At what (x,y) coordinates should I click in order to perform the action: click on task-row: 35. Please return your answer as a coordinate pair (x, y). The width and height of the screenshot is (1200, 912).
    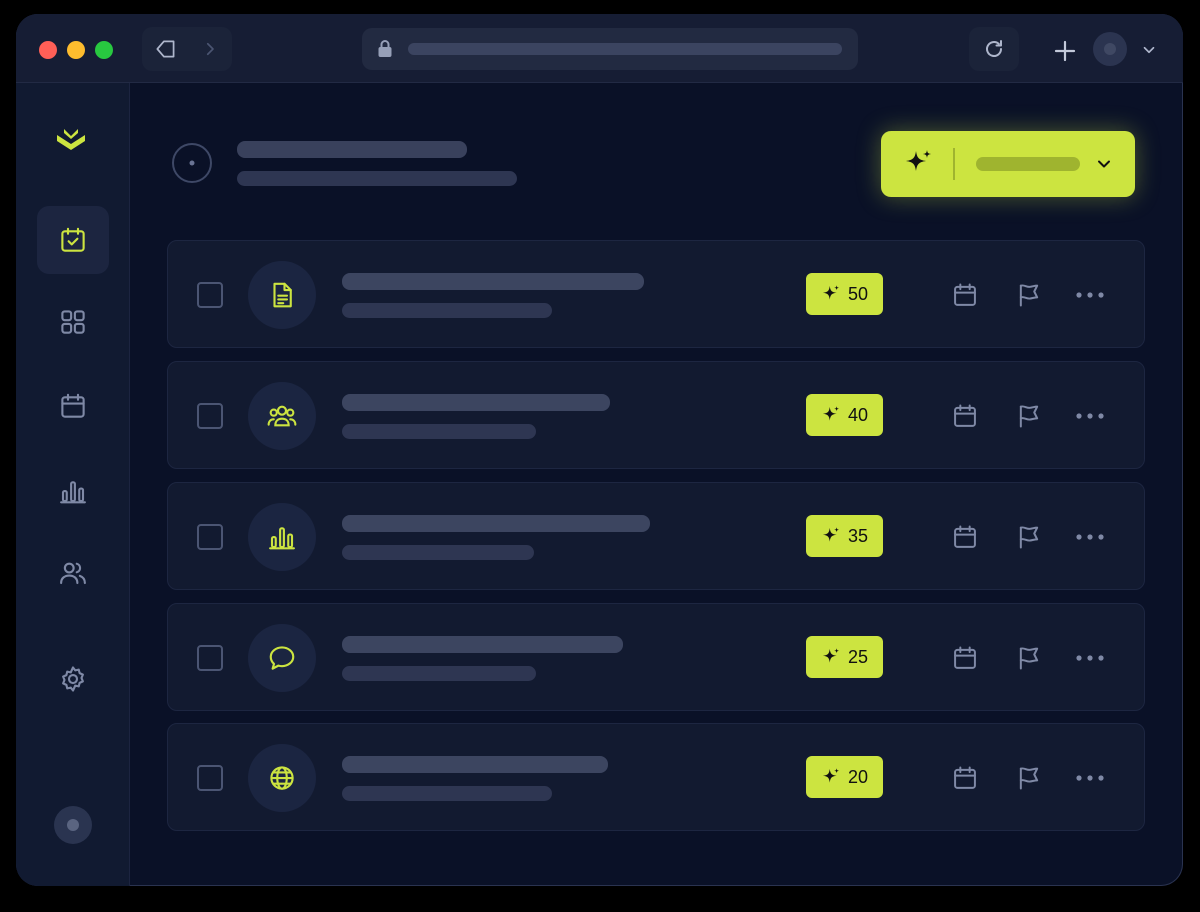
    Looking at the image, I should click on (656, 536).